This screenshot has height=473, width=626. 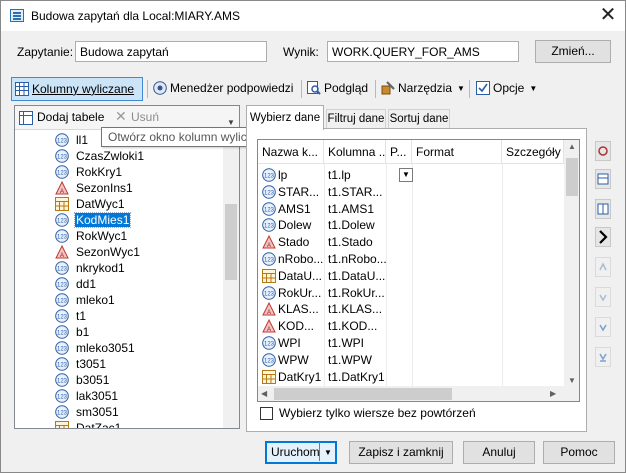 I want to click on side-move-bottom-button, so click(x=603, y=327).